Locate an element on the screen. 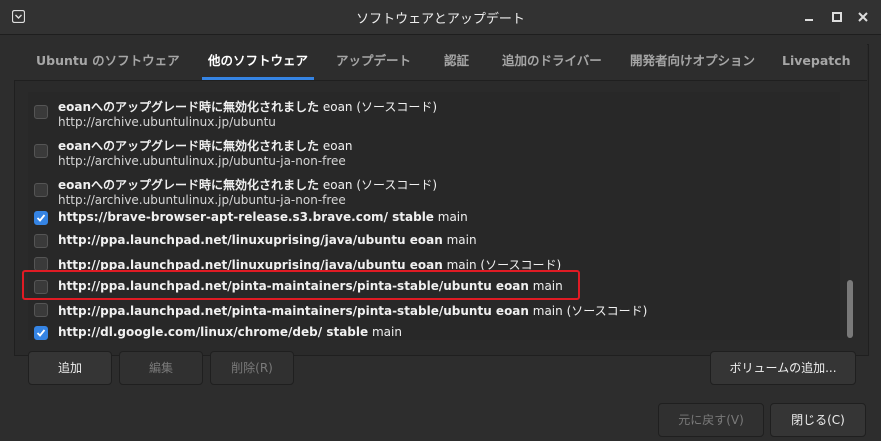 Image resolution: width=881 pixels, height=441 pixels. maximize-icon is located at coordinates (837, 17).